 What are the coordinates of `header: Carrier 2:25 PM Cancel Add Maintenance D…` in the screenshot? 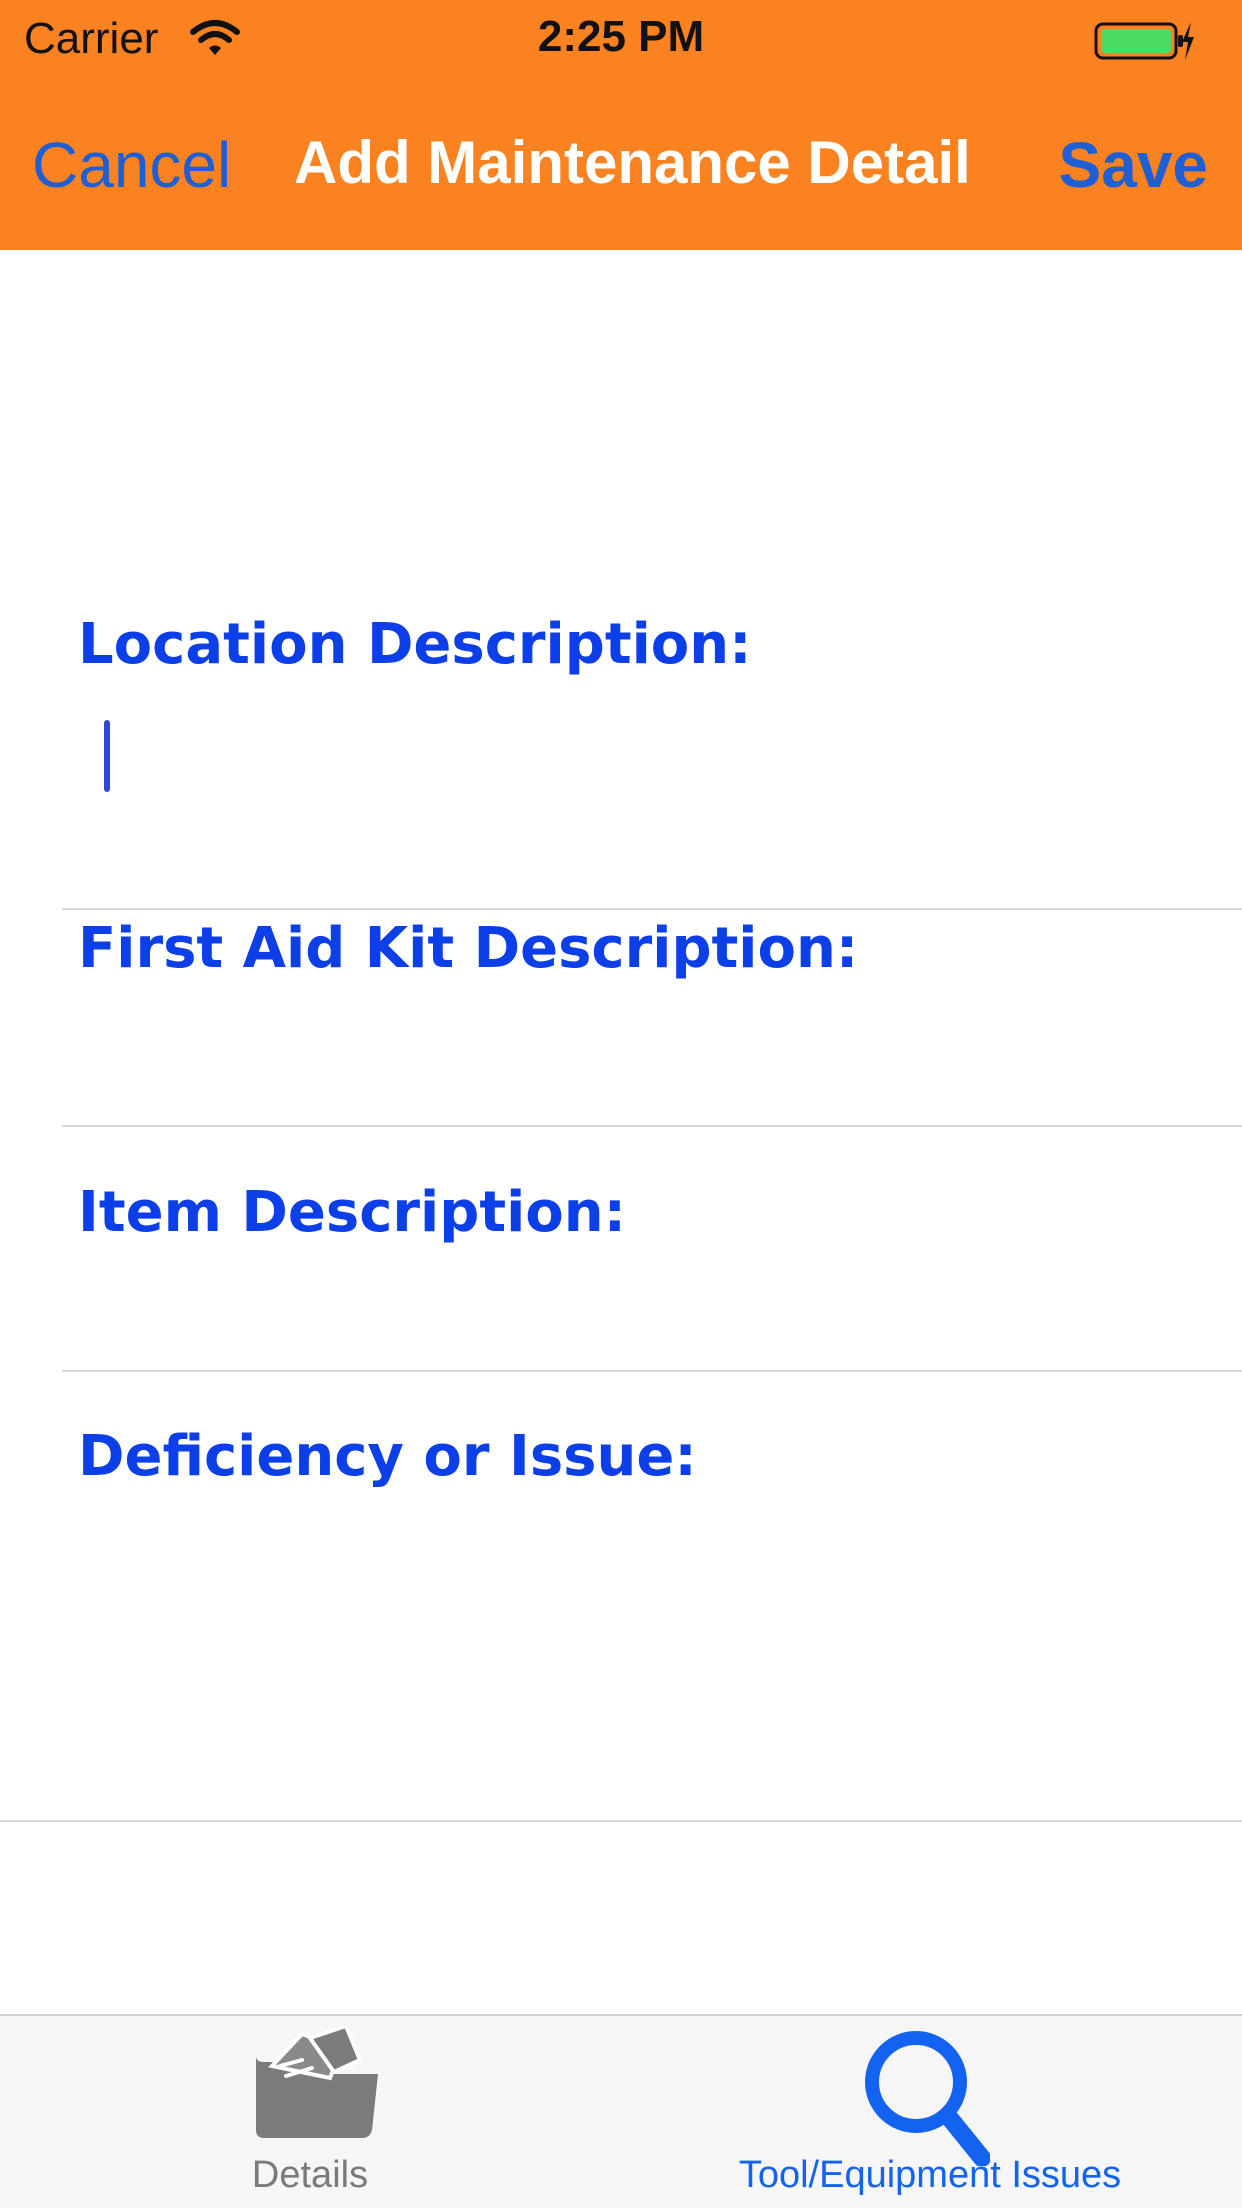 It's located at (621, 125).